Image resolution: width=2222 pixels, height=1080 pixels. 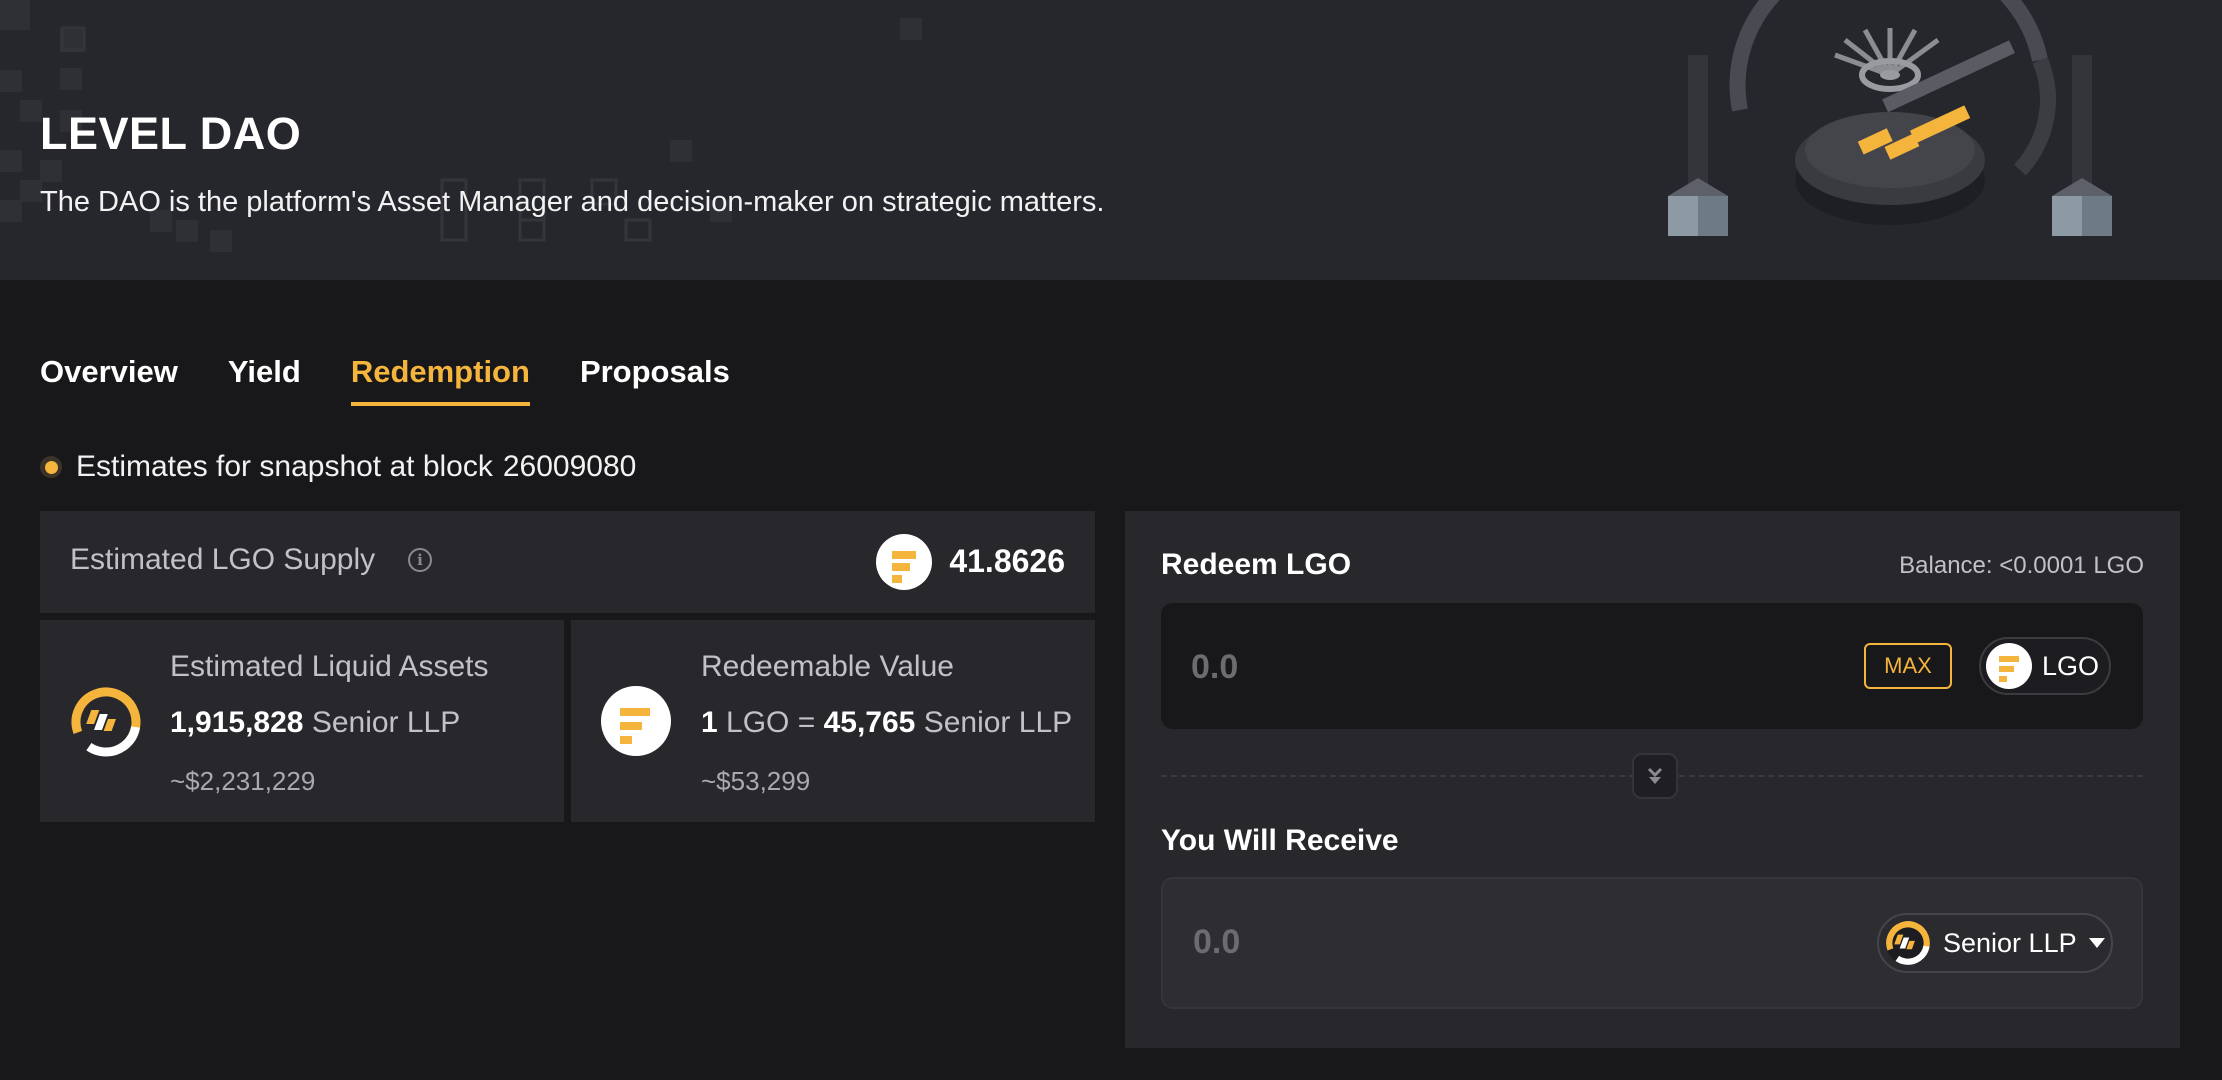 I want to click on chevron-down-icon, so click(x=2096, y=943).